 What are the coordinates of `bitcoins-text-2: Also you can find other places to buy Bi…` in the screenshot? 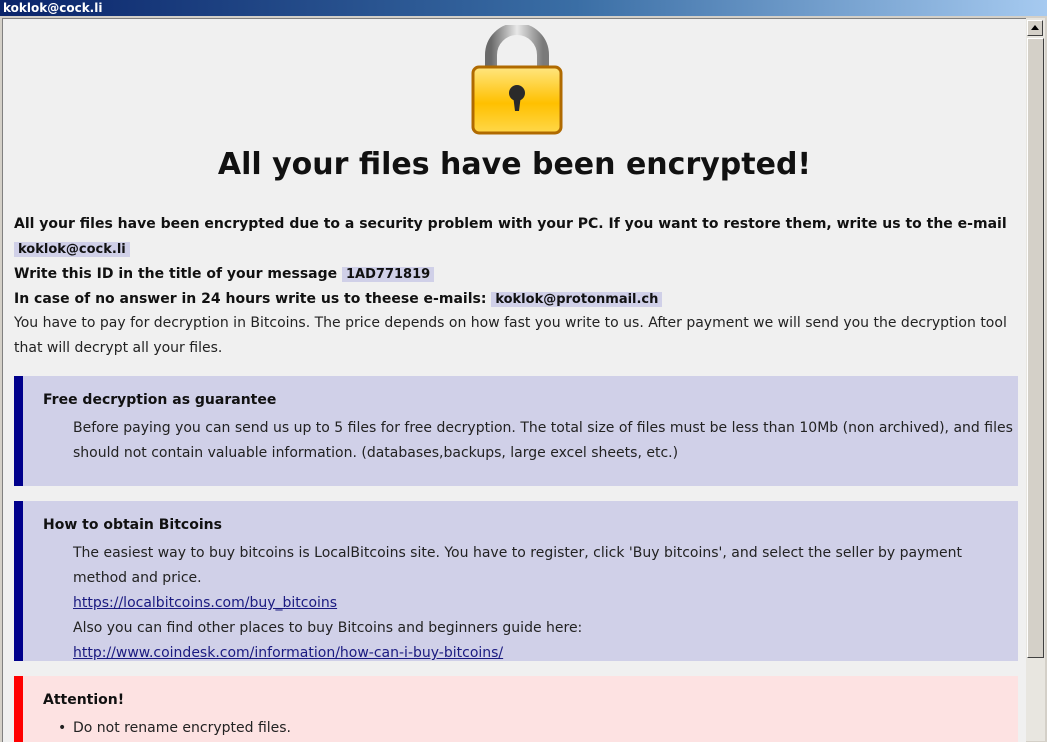 It's located at (328, 628).